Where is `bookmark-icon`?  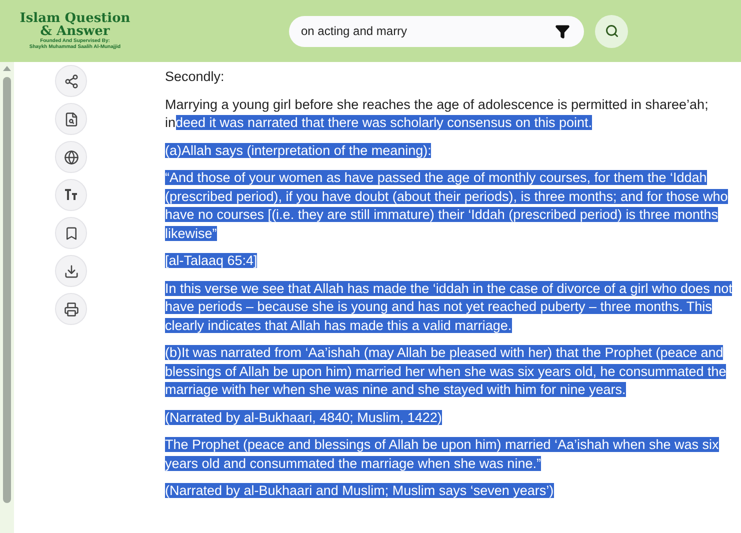 bookmark-icon is located at coordinates (71, 233).